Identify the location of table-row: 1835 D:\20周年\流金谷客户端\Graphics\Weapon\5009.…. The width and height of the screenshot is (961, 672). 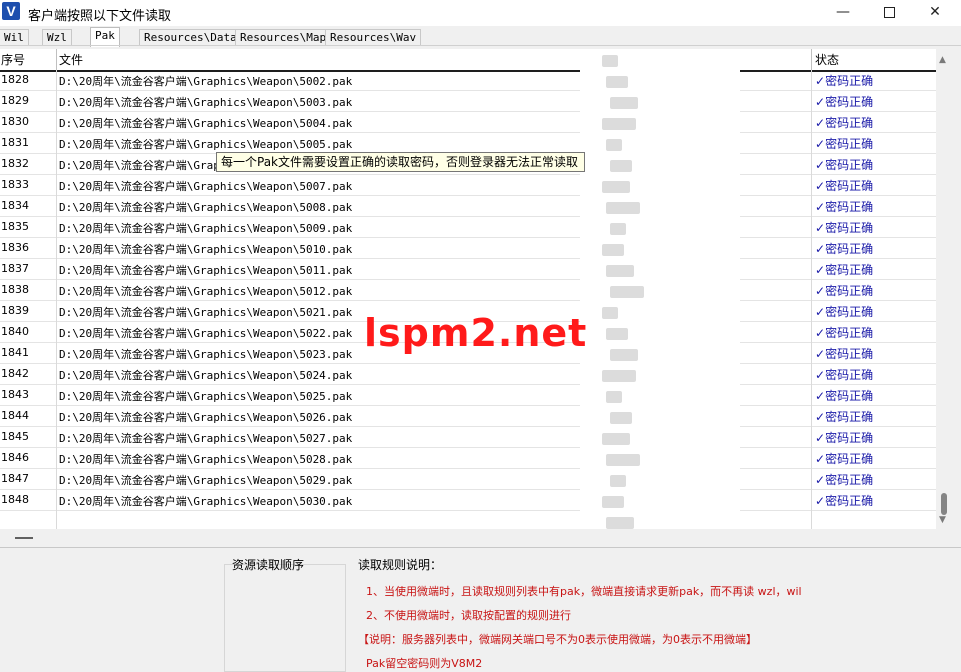
(468, 227).